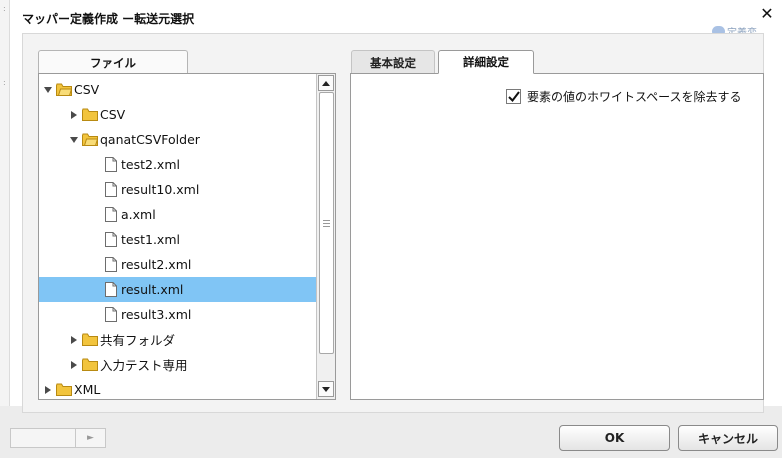 This screenshot has height=458, width=782. I want to click on tab-file: ファイル, so click(113, 62).